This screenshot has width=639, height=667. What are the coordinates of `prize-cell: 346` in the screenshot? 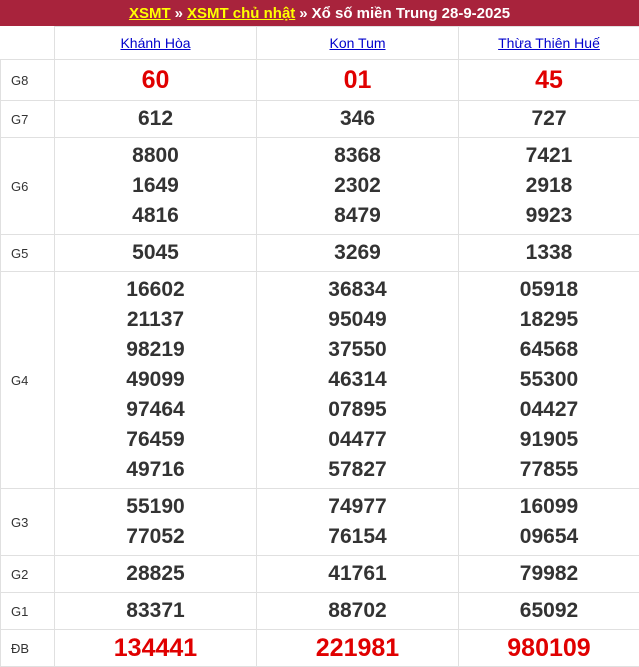 It's located at (358, 119).